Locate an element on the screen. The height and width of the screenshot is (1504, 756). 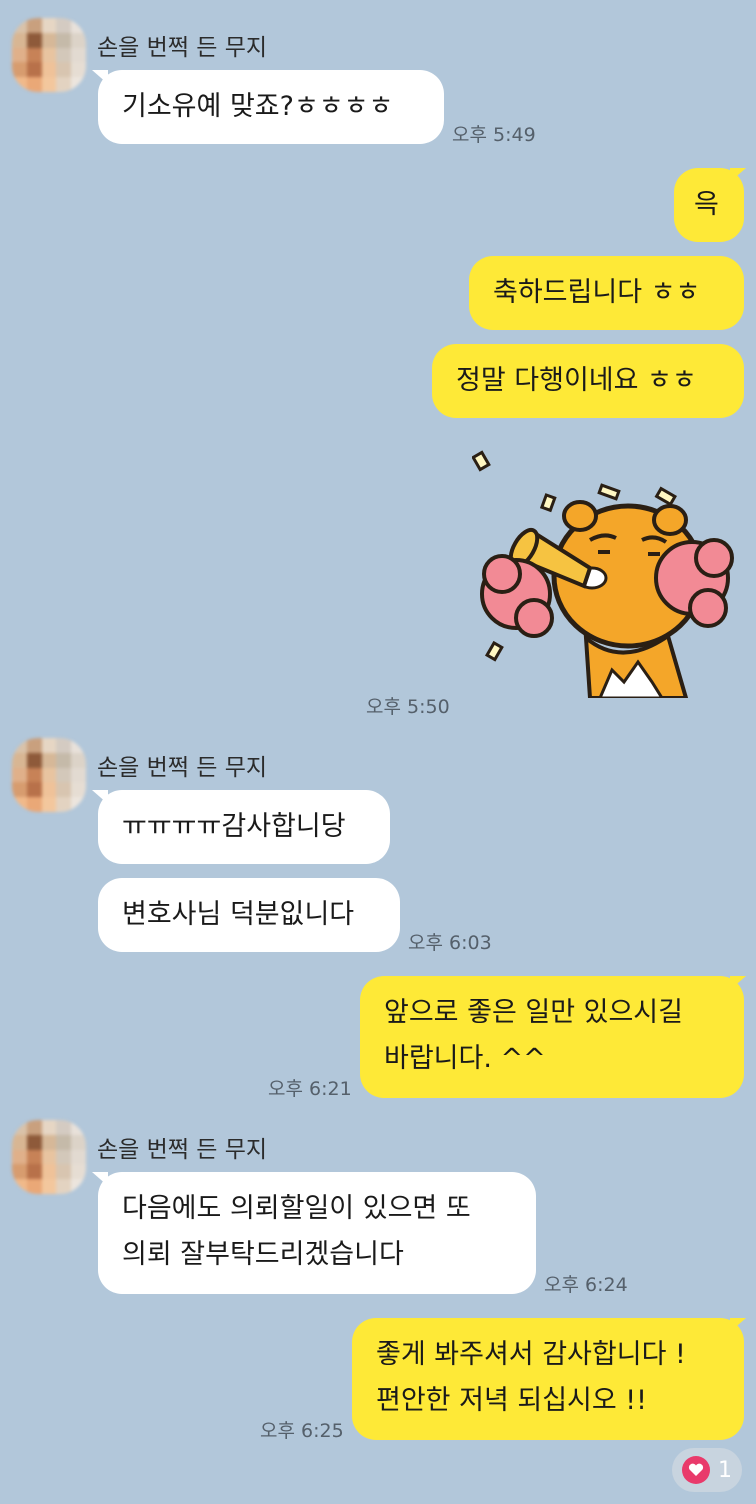
message-time: 오후 5:50 is located at coordinates (408, 707).